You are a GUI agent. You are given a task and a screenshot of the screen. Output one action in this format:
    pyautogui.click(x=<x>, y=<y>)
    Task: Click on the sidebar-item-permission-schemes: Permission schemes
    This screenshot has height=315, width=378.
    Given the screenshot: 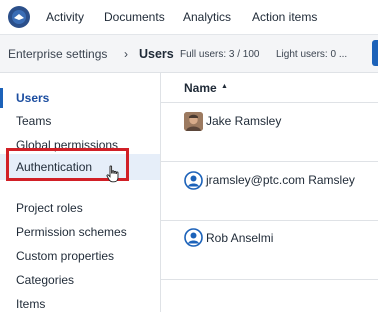 What is the action you would take?
    pyautogui.click(x=80, y=232)
    